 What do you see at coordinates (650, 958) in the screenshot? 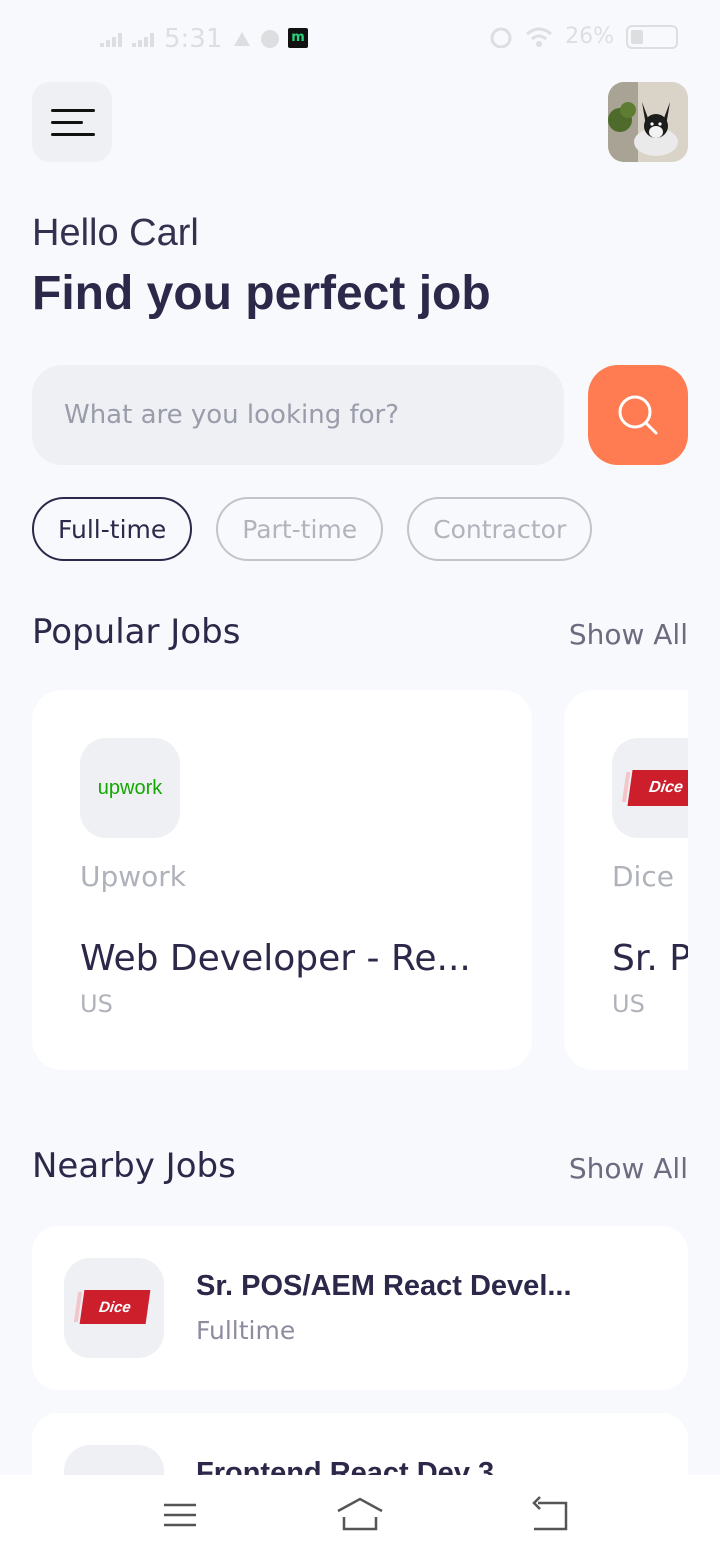
I see `job-title: Sr. P` at bounding box center [650, 958].